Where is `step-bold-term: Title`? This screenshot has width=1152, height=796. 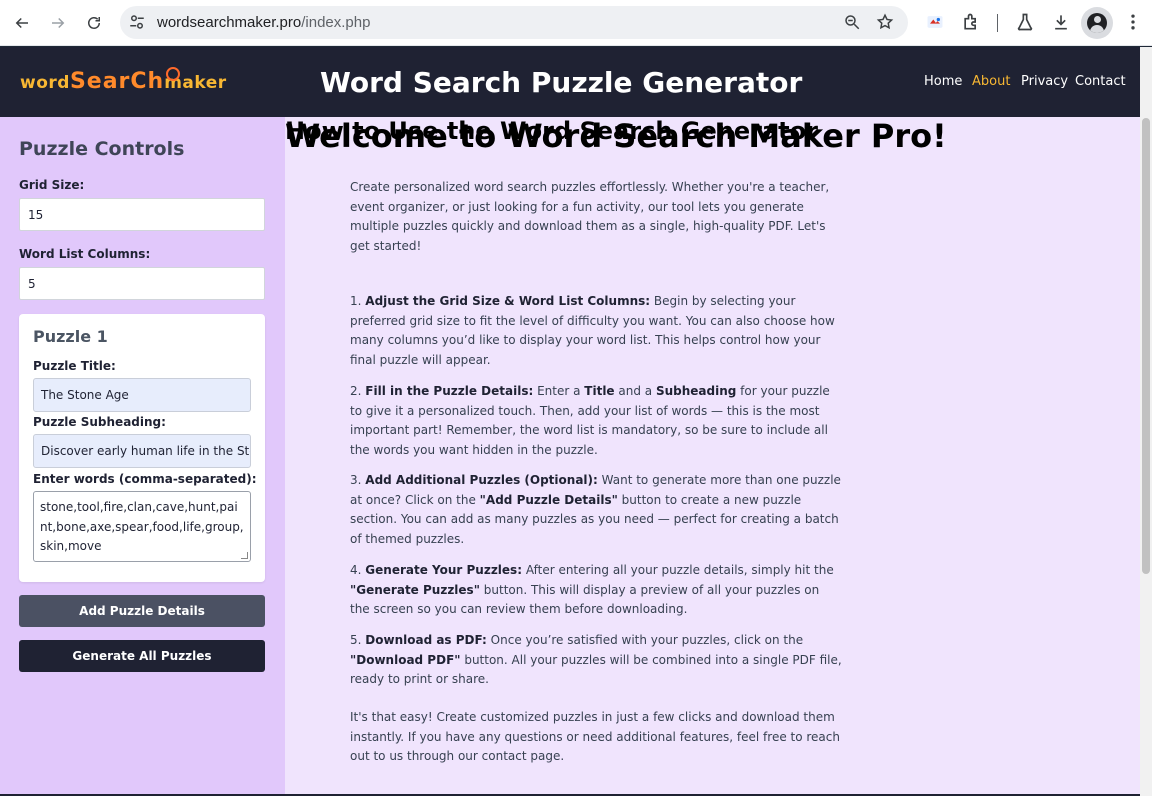
step-bold-term: Title is located at coordinates (599, 391).